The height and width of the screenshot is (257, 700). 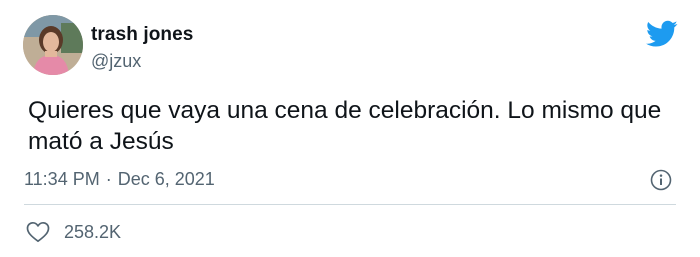 What do you see at coordinates (62, 179) in the screenshot?
I see `tweet-time: 11:34 PM` at bounding box center [62, 179].